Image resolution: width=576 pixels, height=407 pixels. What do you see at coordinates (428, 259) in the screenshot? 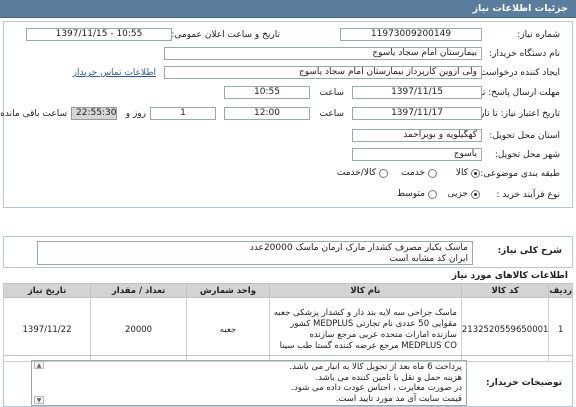
I see `description-line: ایران کد مشابه است` at bounding box center [428, 259].